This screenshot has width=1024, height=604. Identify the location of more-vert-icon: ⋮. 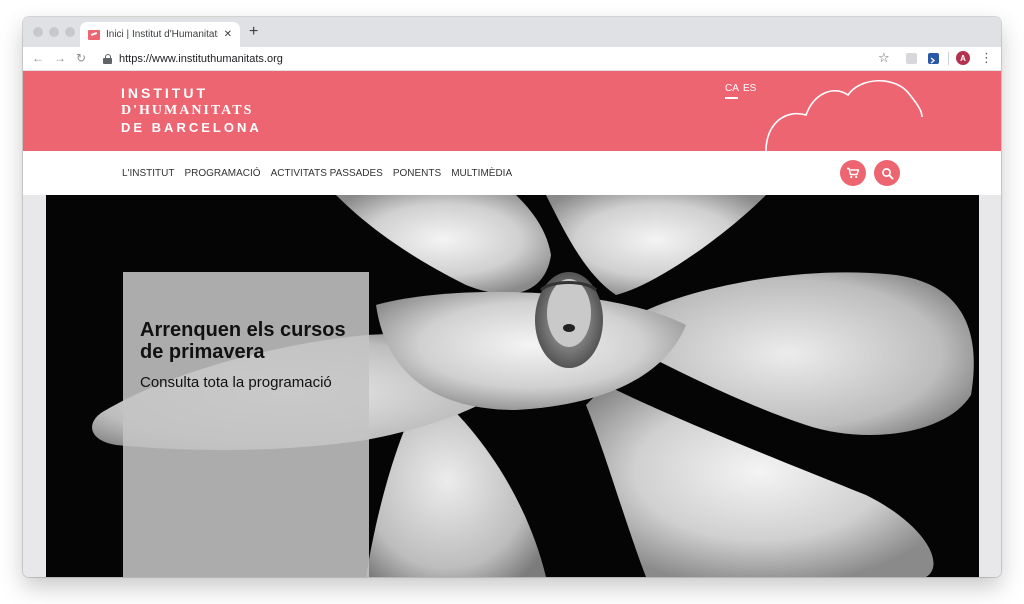
(986, 58).